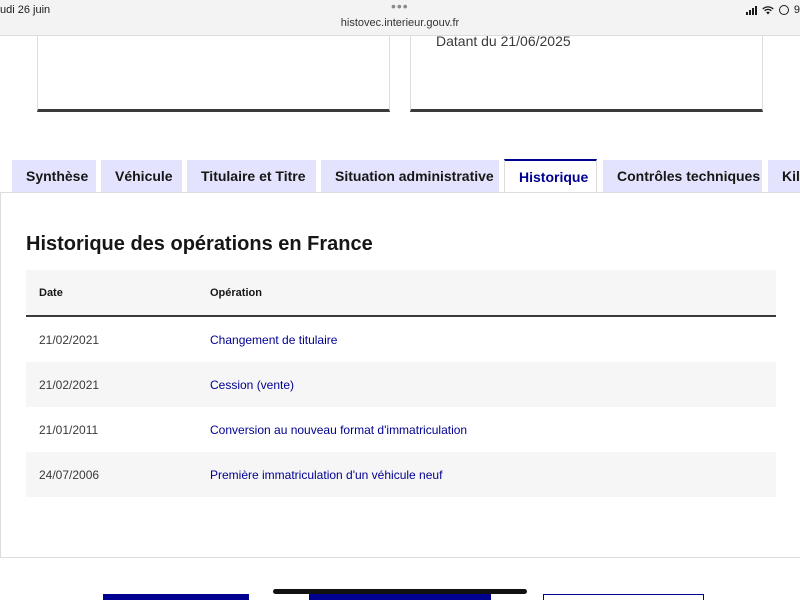  What do you see at coordinates (141, 176) in the screenshot?
I see `tab-vehicule: Véhicule` at bounding box center [141, 176].